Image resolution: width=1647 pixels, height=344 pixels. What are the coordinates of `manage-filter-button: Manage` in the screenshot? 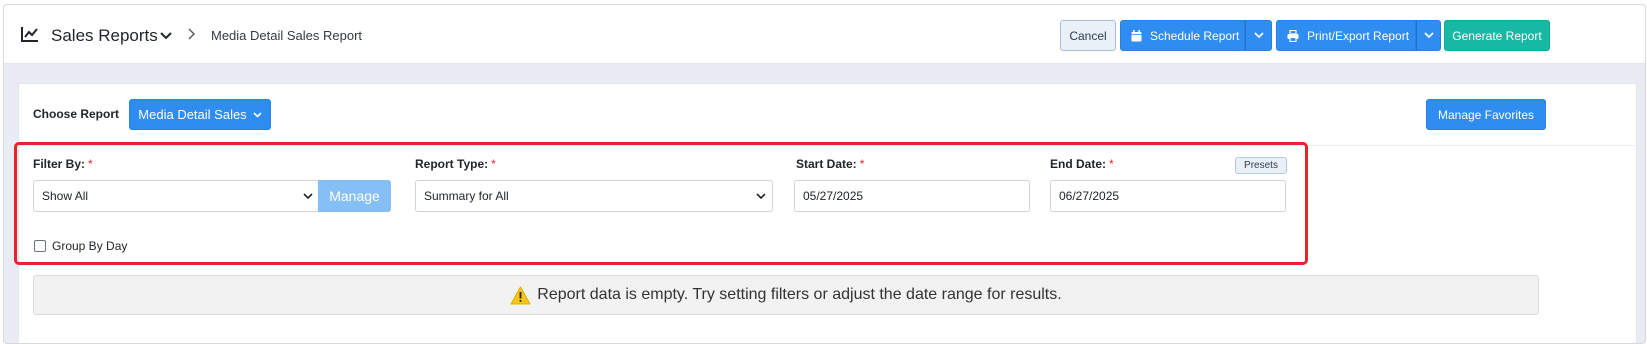 It's located at (354, 196).